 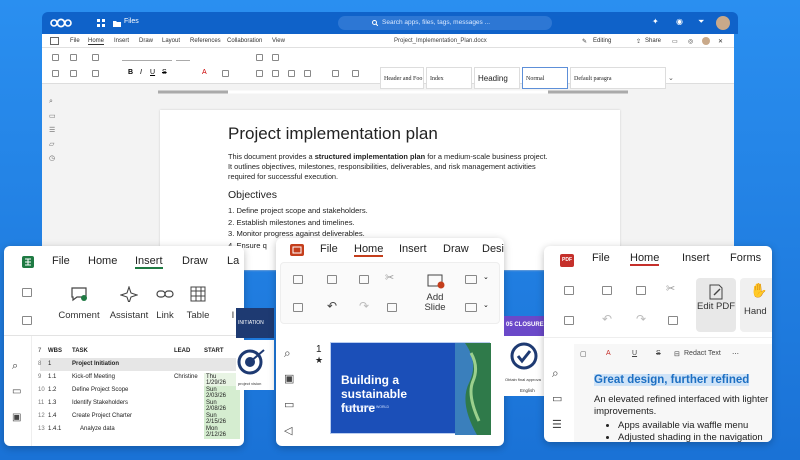 I want to click on align-left-icon, so click(x=259, y=73).